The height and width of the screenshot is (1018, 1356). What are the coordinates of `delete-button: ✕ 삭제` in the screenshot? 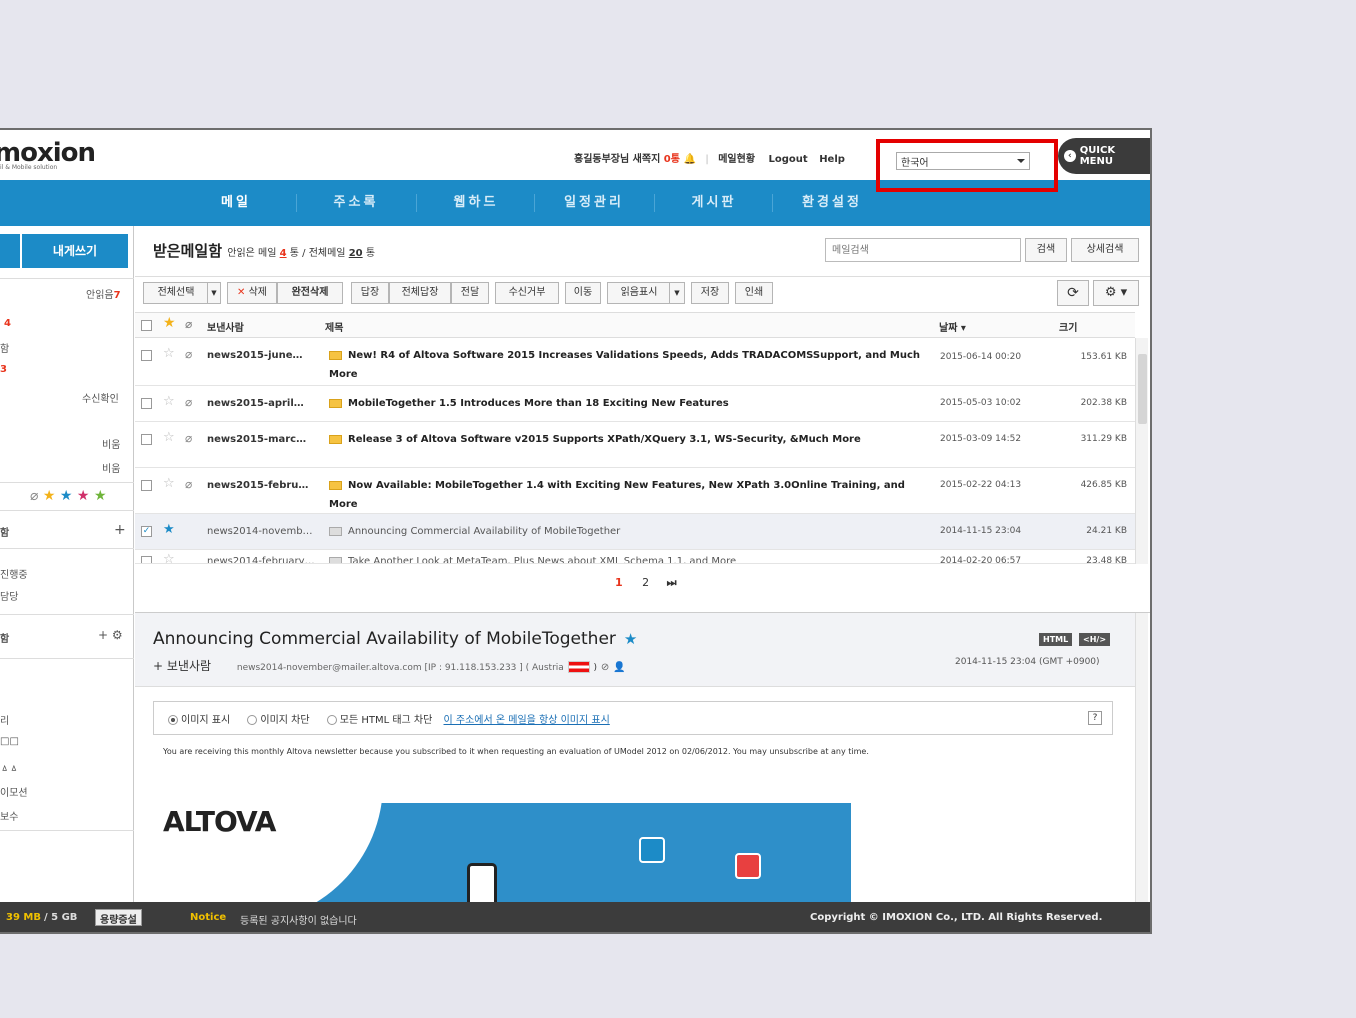 It's located at (252, 293).